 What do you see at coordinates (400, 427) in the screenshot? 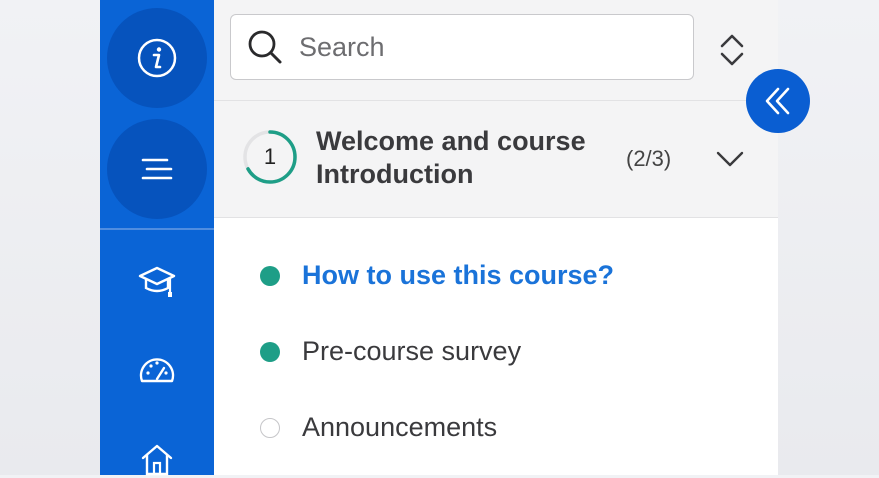
I see `lesson-label: Announcements` at bounding box center [400, 427].